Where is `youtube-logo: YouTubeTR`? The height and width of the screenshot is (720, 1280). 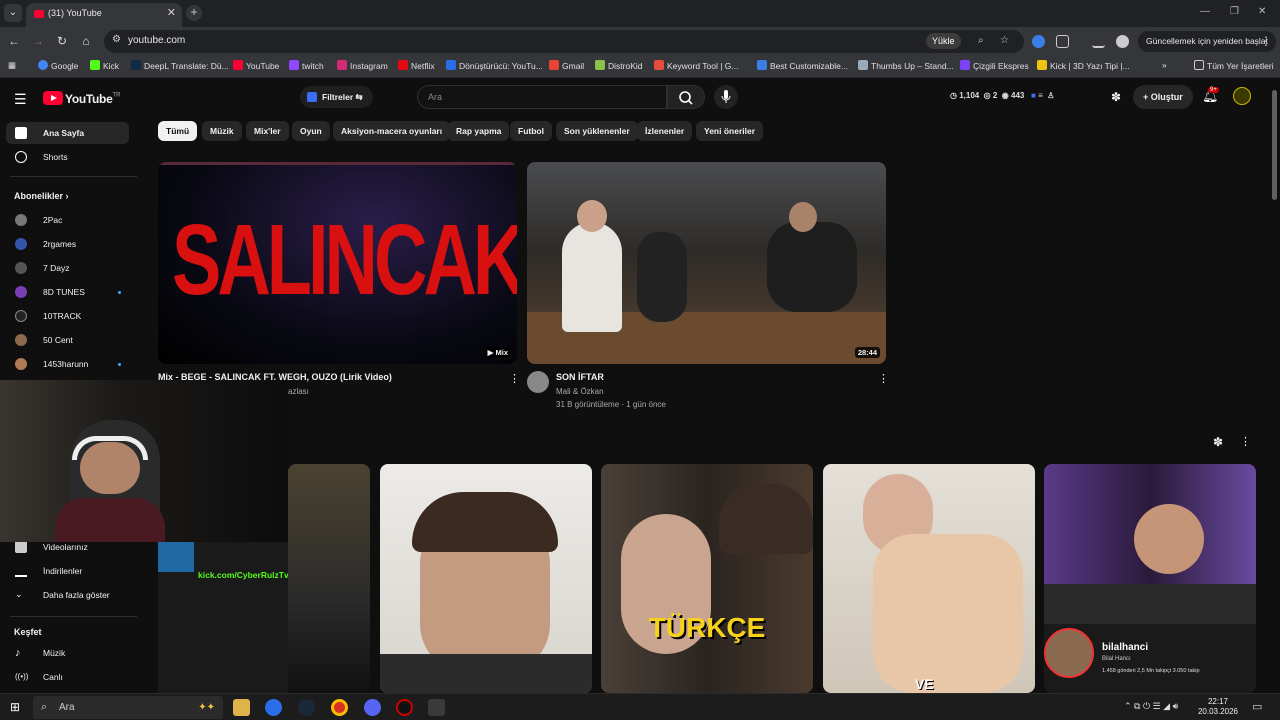
youtube-logo: YouTubeTR is located at coordinates (81, 99).